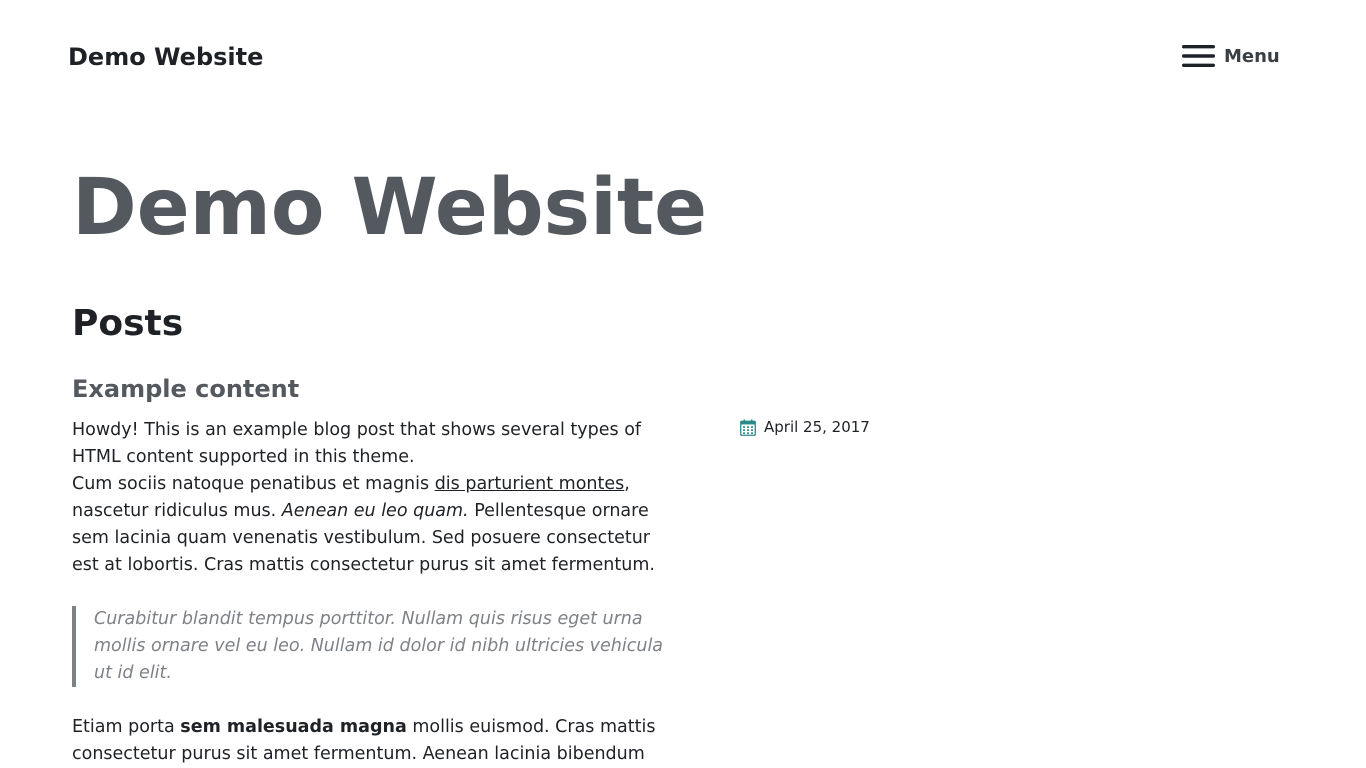  What do you see at coordinates (375, 511) in the screenshot?
I see `emphasis-text: Aenean eu leo quam.` at bounding box center [375, 511].